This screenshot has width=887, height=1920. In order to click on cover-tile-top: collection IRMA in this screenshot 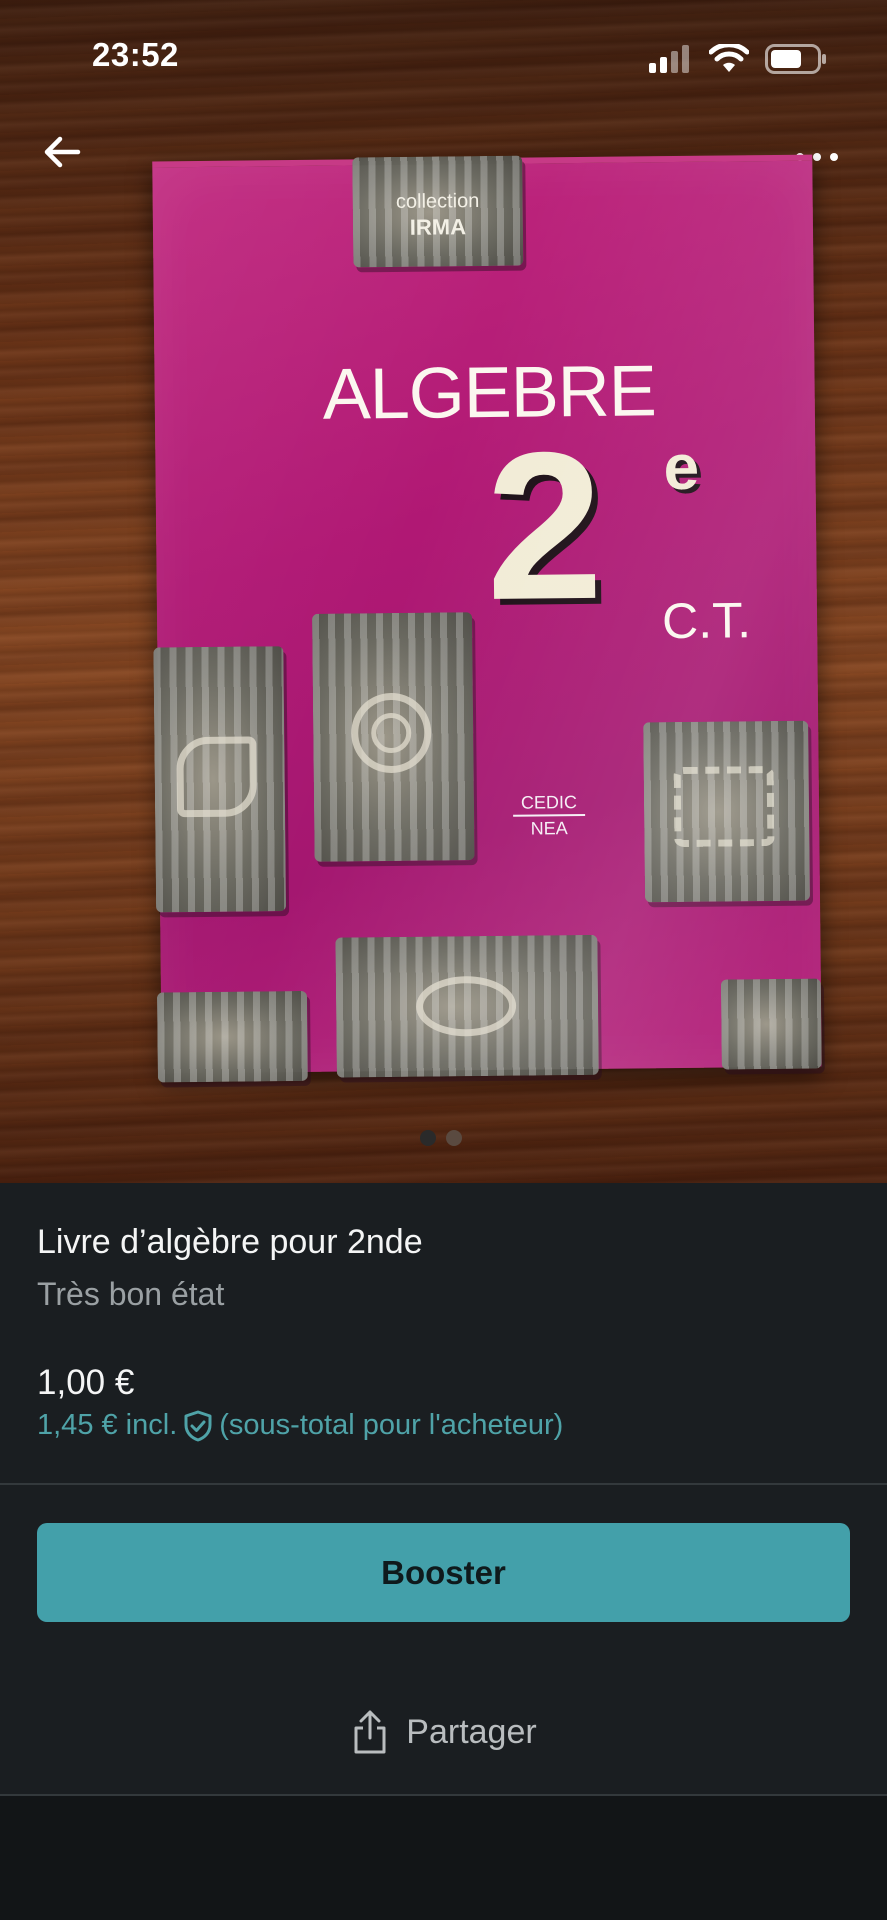, I will do `click(438, 211)`.